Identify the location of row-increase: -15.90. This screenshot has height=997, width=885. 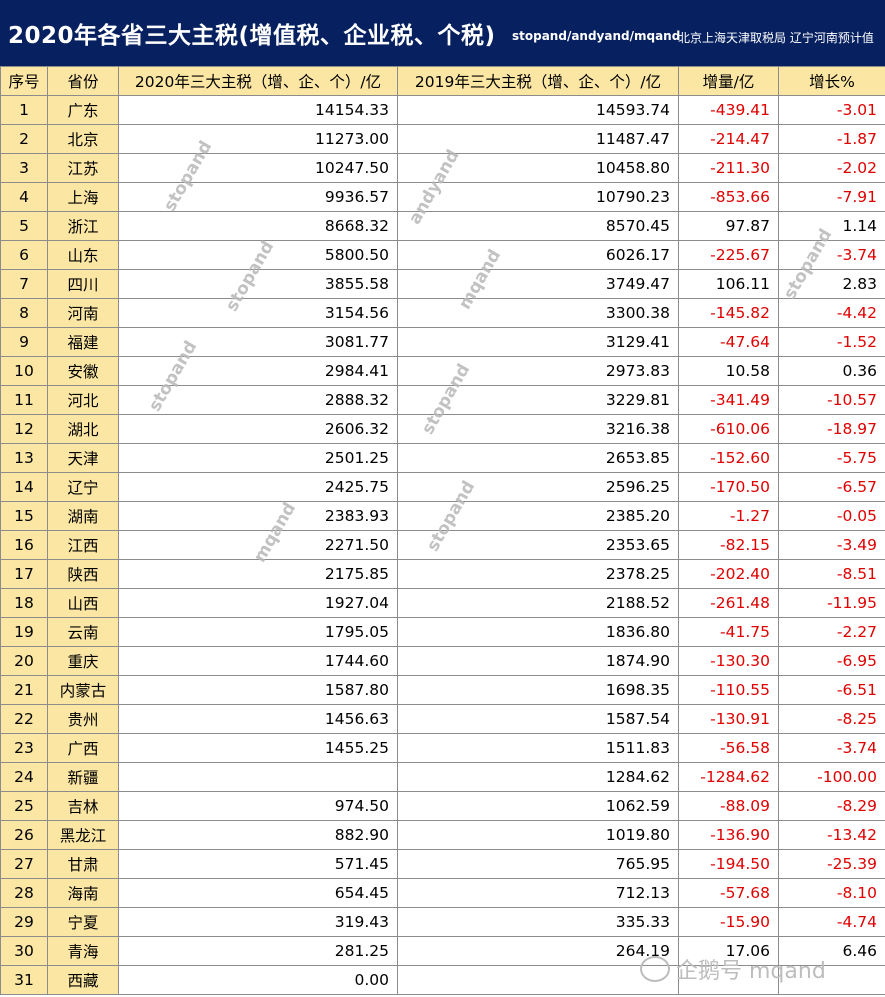
(728, 922).